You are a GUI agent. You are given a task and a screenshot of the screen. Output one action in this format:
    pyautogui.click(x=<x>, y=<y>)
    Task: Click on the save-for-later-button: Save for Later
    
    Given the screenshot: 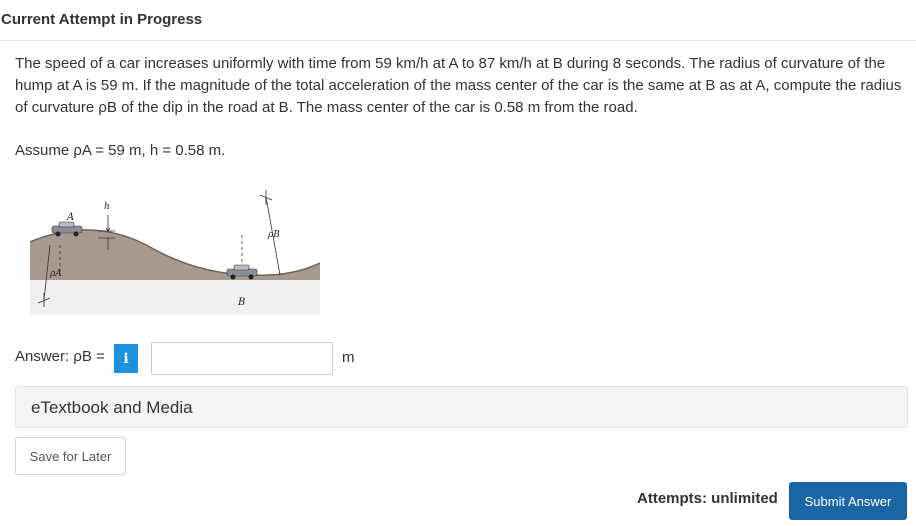 What is the action you would take?
    pyautogui.click(x=70, y=456)
    